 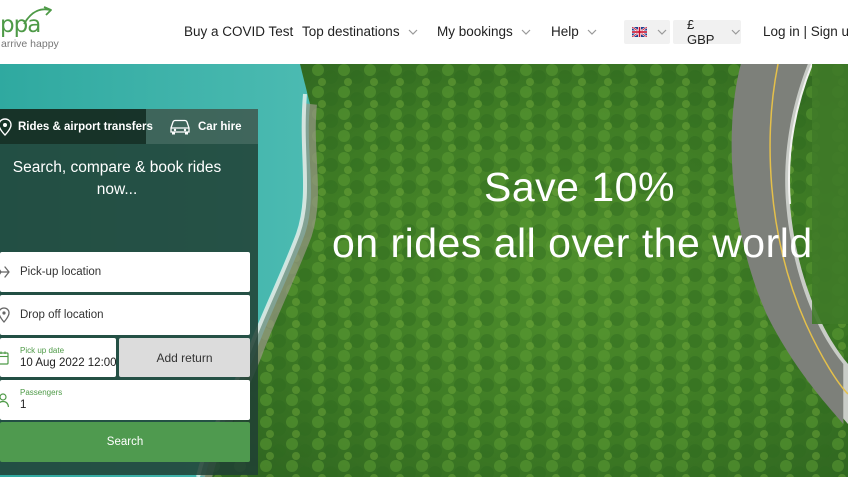 What do you see at coordinates (180, 126) in the screenshot?
I see `car-icon` at bounding box center [180, 126].